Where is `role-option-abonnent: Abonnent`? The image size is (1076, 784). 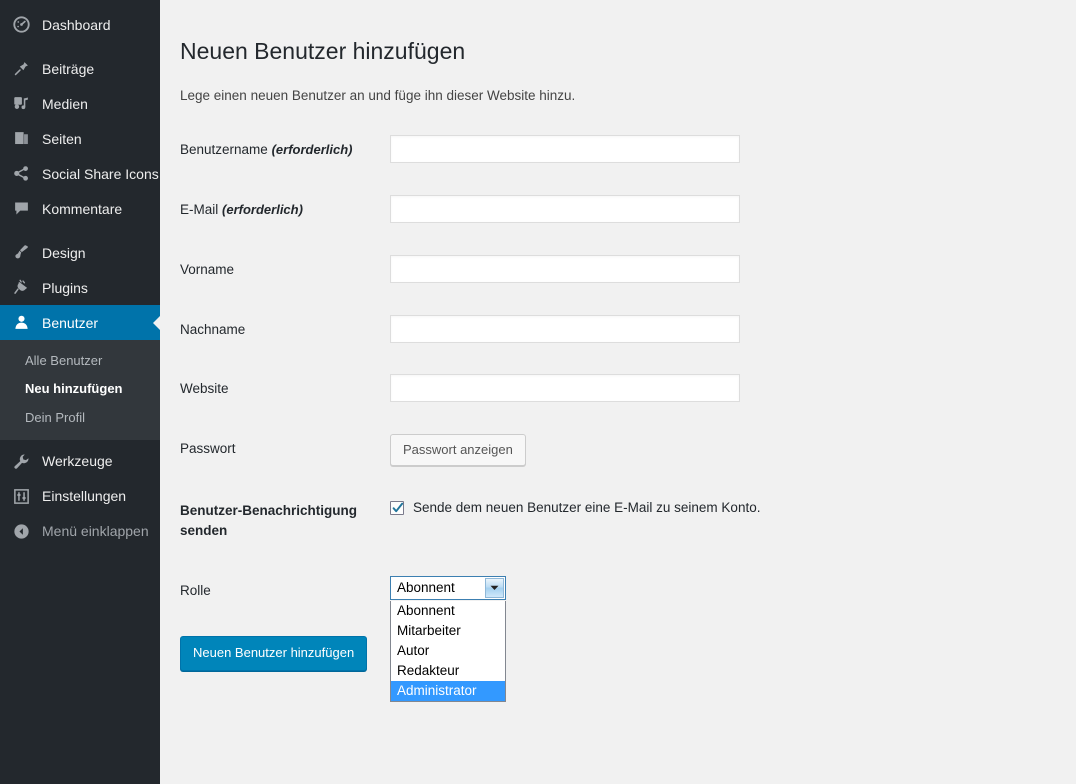 role-option-abonnent: Abonnent is located at coordinates (448, 611).